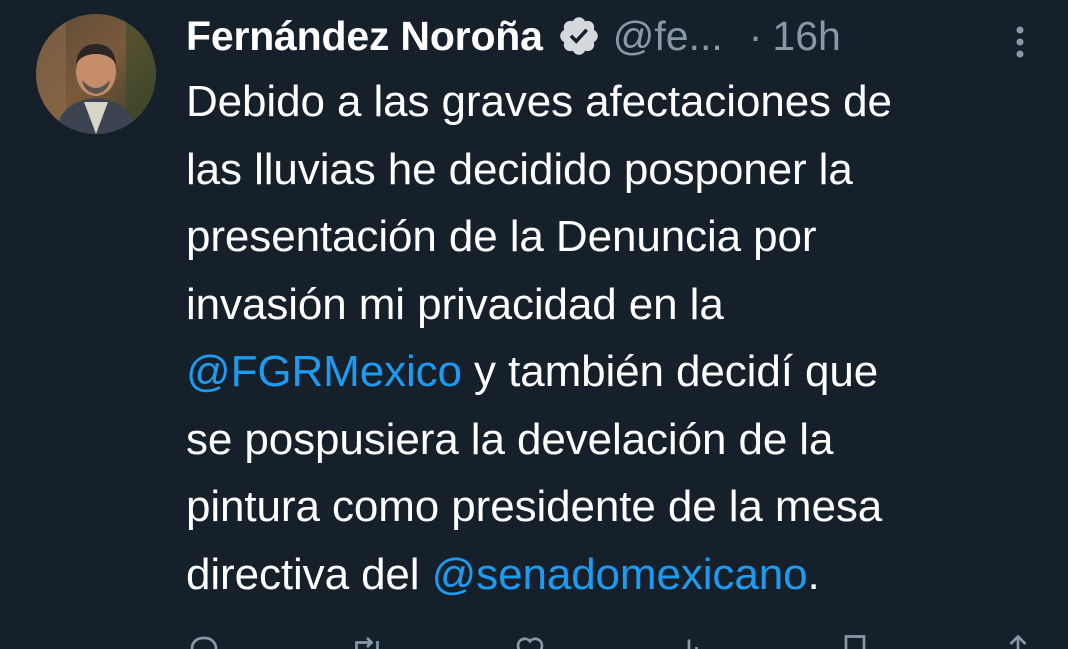 The width and height of the screenshot is (1068, 649). I want to click on bookmark-icon, so click(855, 642).